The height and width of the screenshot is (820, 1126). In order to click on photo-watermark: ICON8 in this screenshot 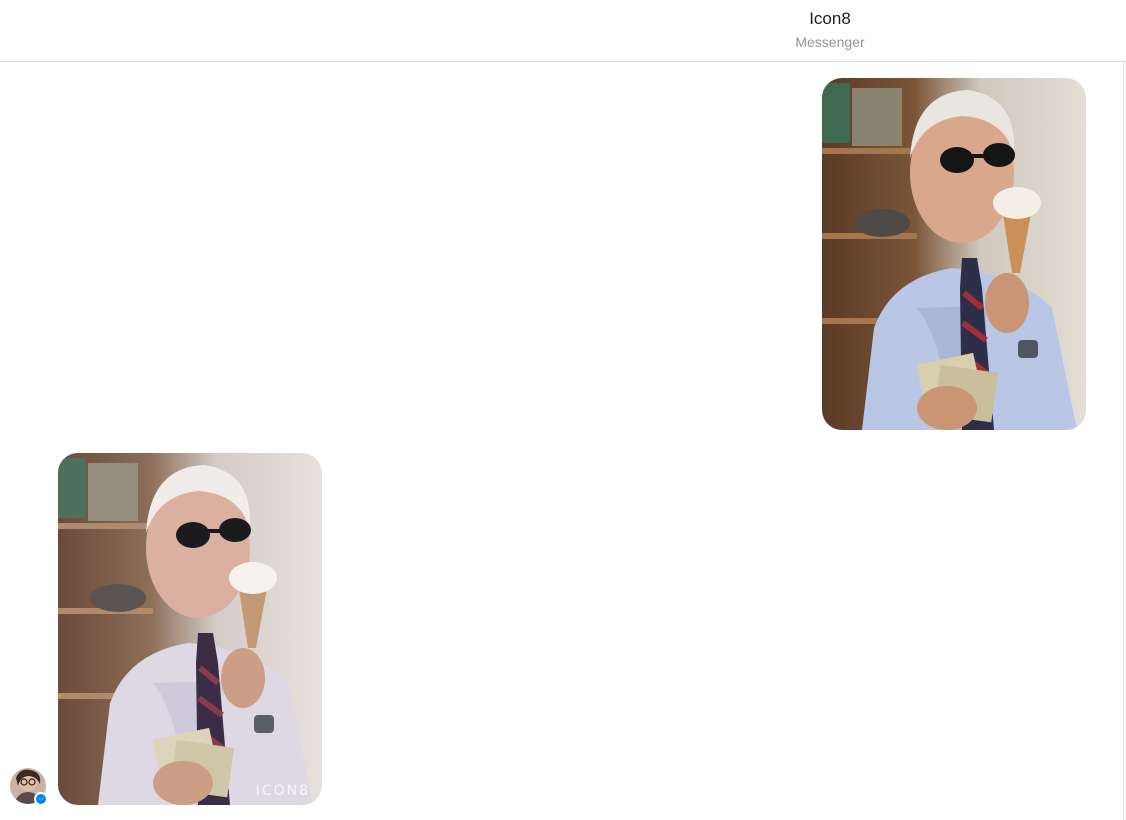, I will do `click(282, 791)`.